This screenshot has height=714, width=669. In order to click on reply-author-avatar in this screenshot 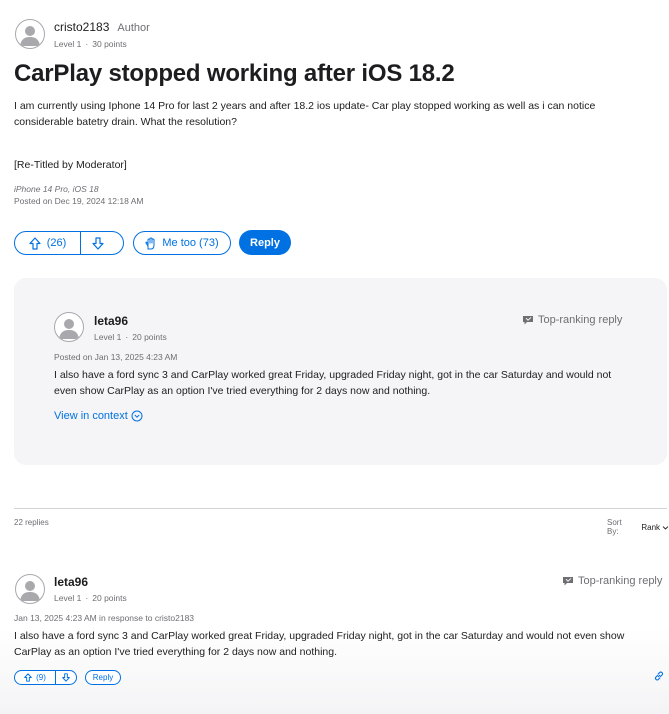, I will do `click(69, 327)`.